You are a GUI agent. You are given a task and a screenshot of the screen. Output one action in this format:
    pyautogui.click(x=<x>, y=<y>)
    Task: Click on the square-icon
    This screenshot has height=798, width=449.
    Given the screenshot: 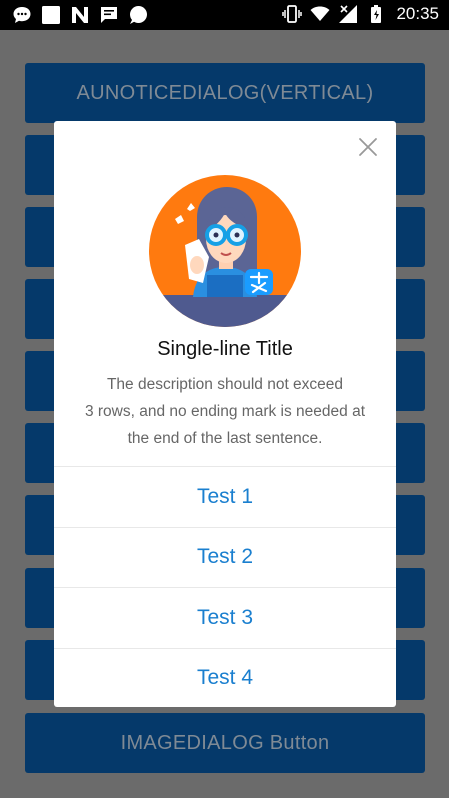 What is the action you would take?
    pyautogui.click(x=51, y=15)
    